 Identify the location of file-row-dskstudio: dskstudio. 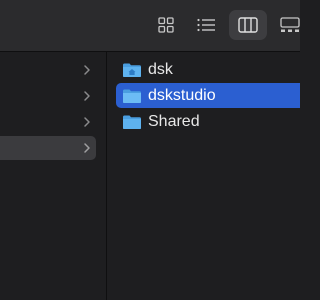
(208, 95).